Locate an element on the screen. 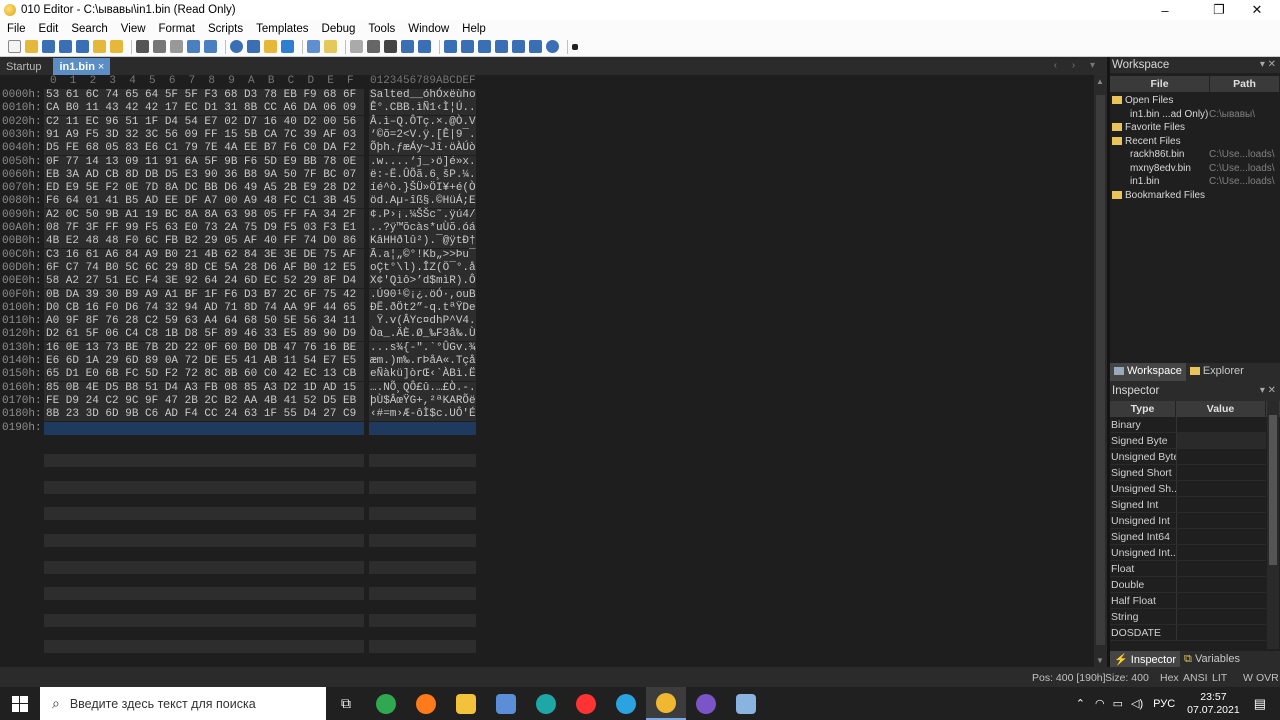 This screenshot has width=1280, height=720. taskbar-app-green is located at coordinates (386, 703).